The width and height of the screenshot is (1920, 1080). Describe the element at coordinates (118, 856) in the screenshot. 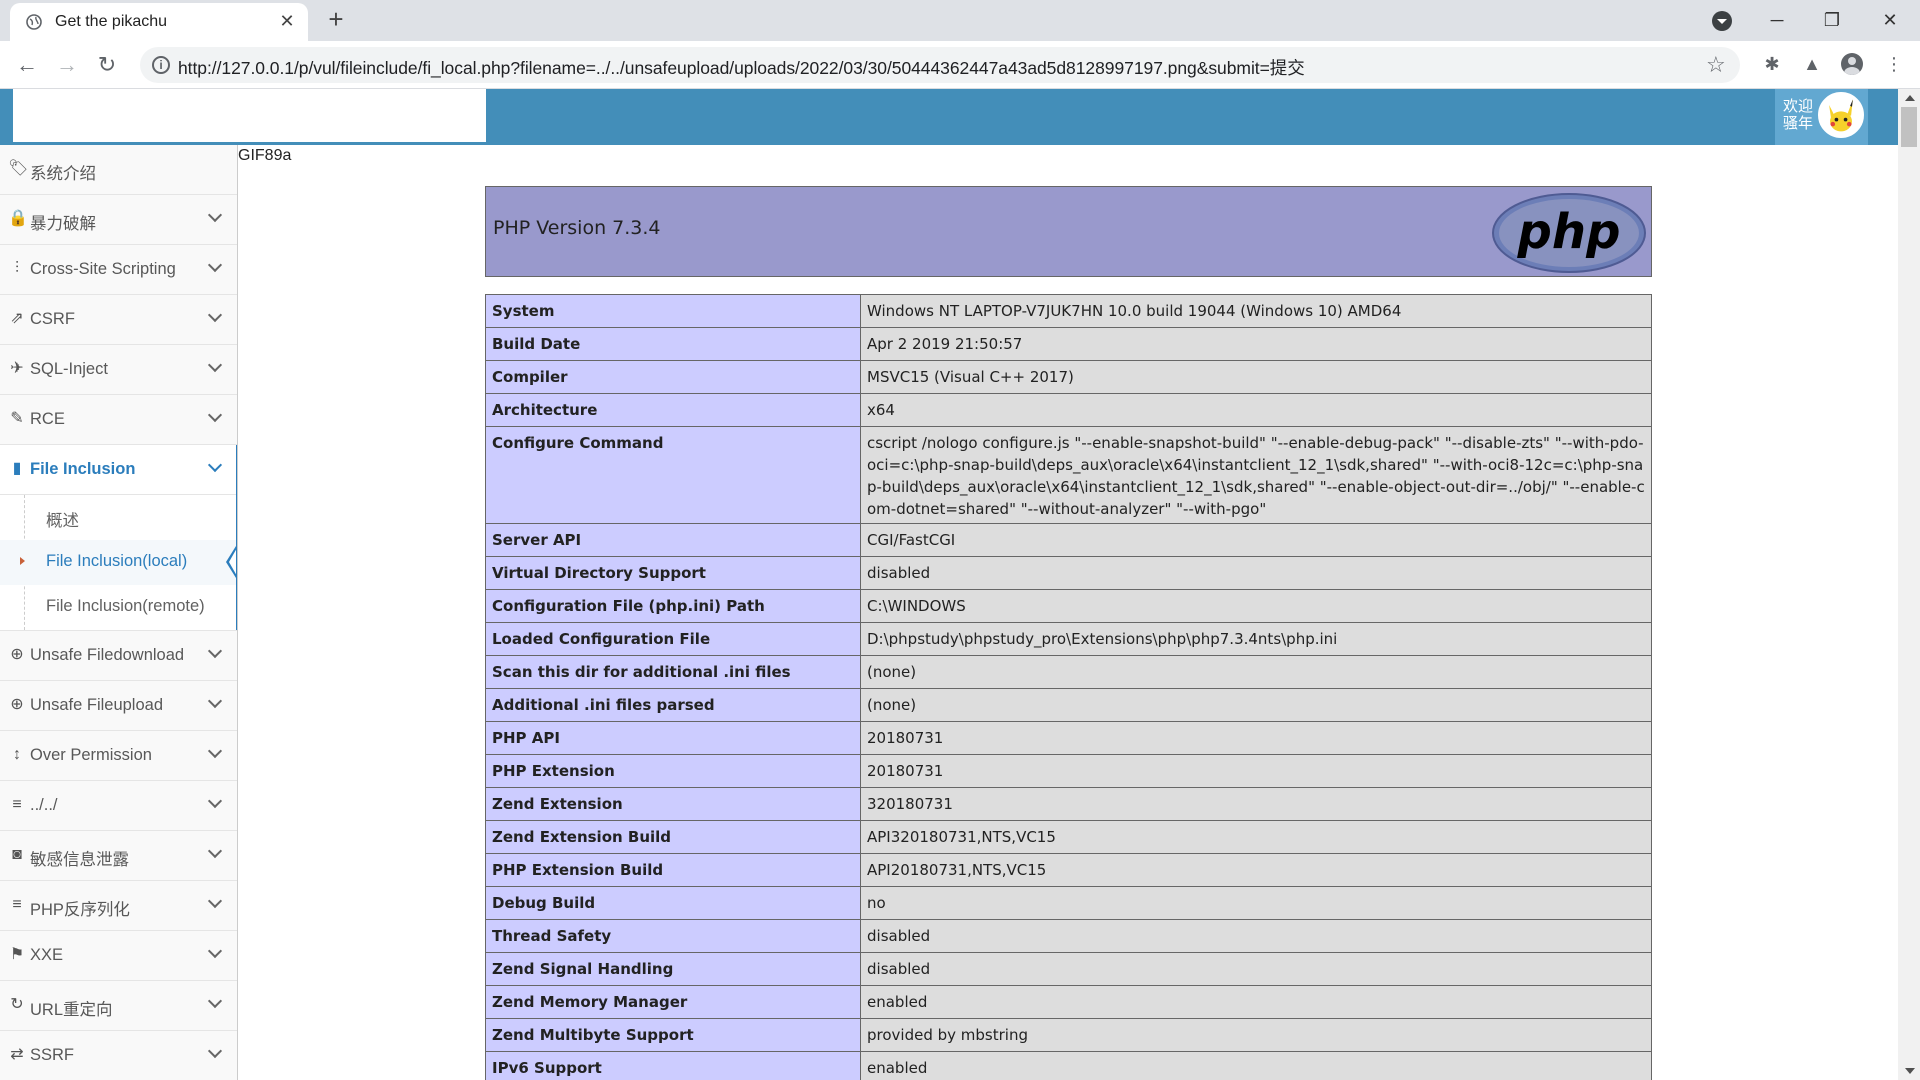

I see `sidebar-item-info-leak: ◙ 敏感信息泄露` at that location.